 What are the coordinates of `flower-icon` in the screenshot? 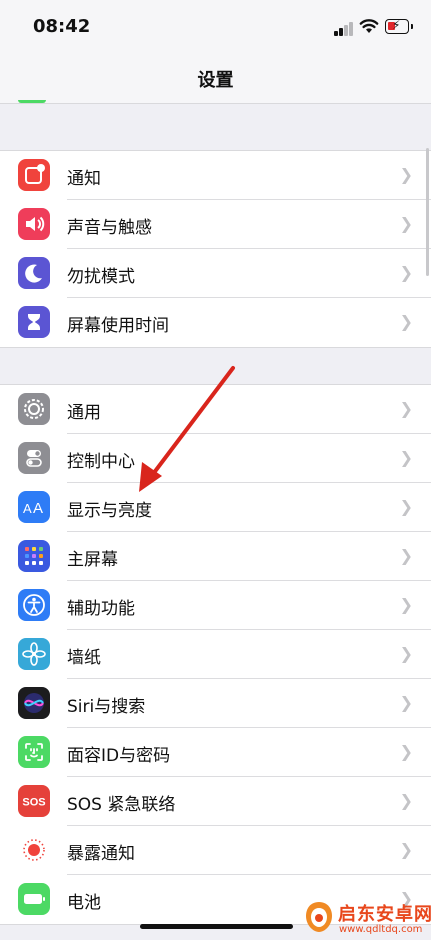 It's located at (34, 654).